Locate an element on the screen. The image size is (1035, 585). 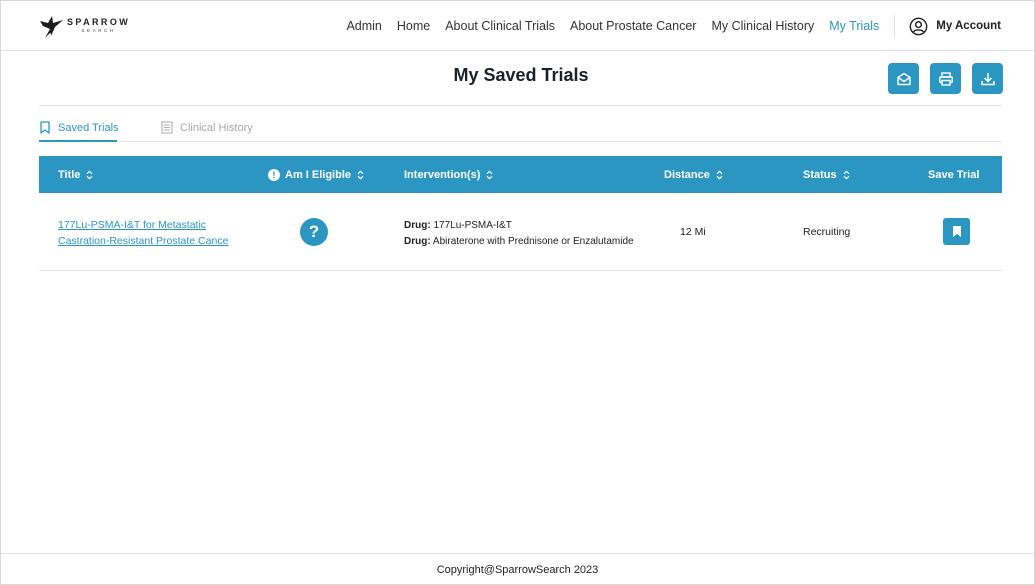
download-button is located at coordinates (987, 78).